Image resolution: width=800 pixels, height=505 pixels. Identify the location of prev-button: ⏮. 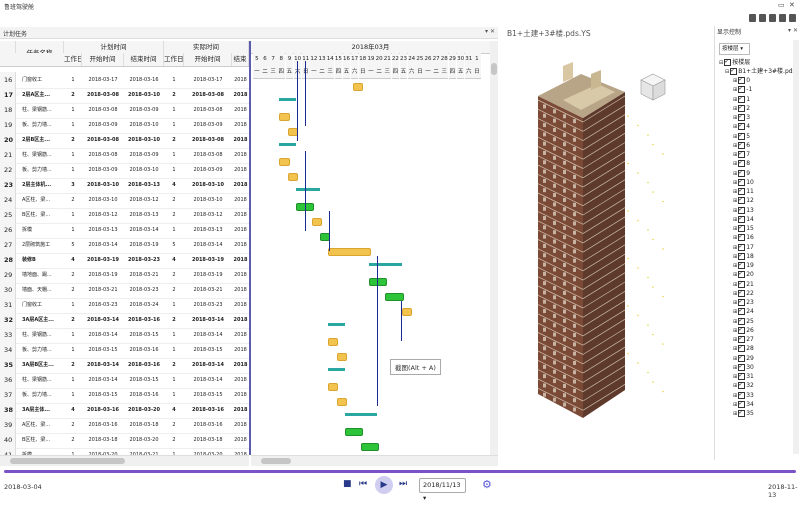
(363, 484).